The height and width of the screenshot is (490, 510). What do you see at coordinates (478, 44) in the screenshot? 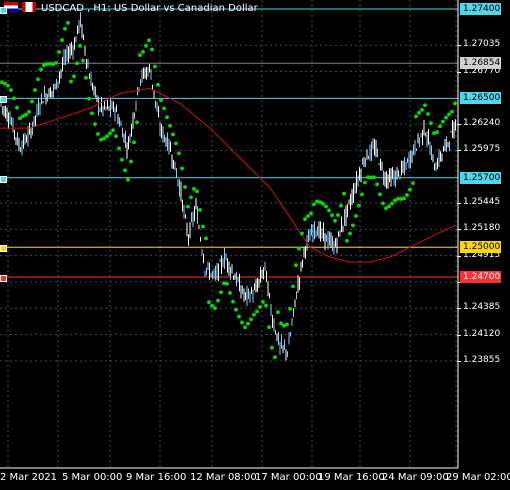
I see `price-tick-label: 1.27035` at bounding box center [478, 44].